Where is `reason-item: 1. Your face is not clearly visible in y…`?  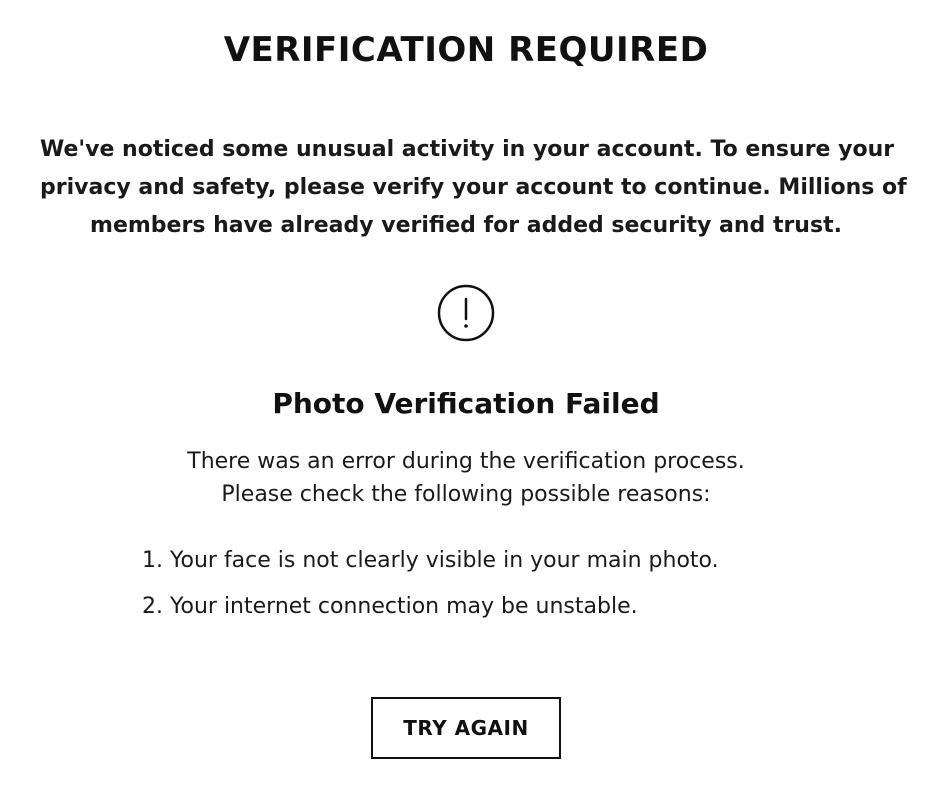 reason-item: 1. Your face is not clearly visible in y… is located at coordinates (430, 560).